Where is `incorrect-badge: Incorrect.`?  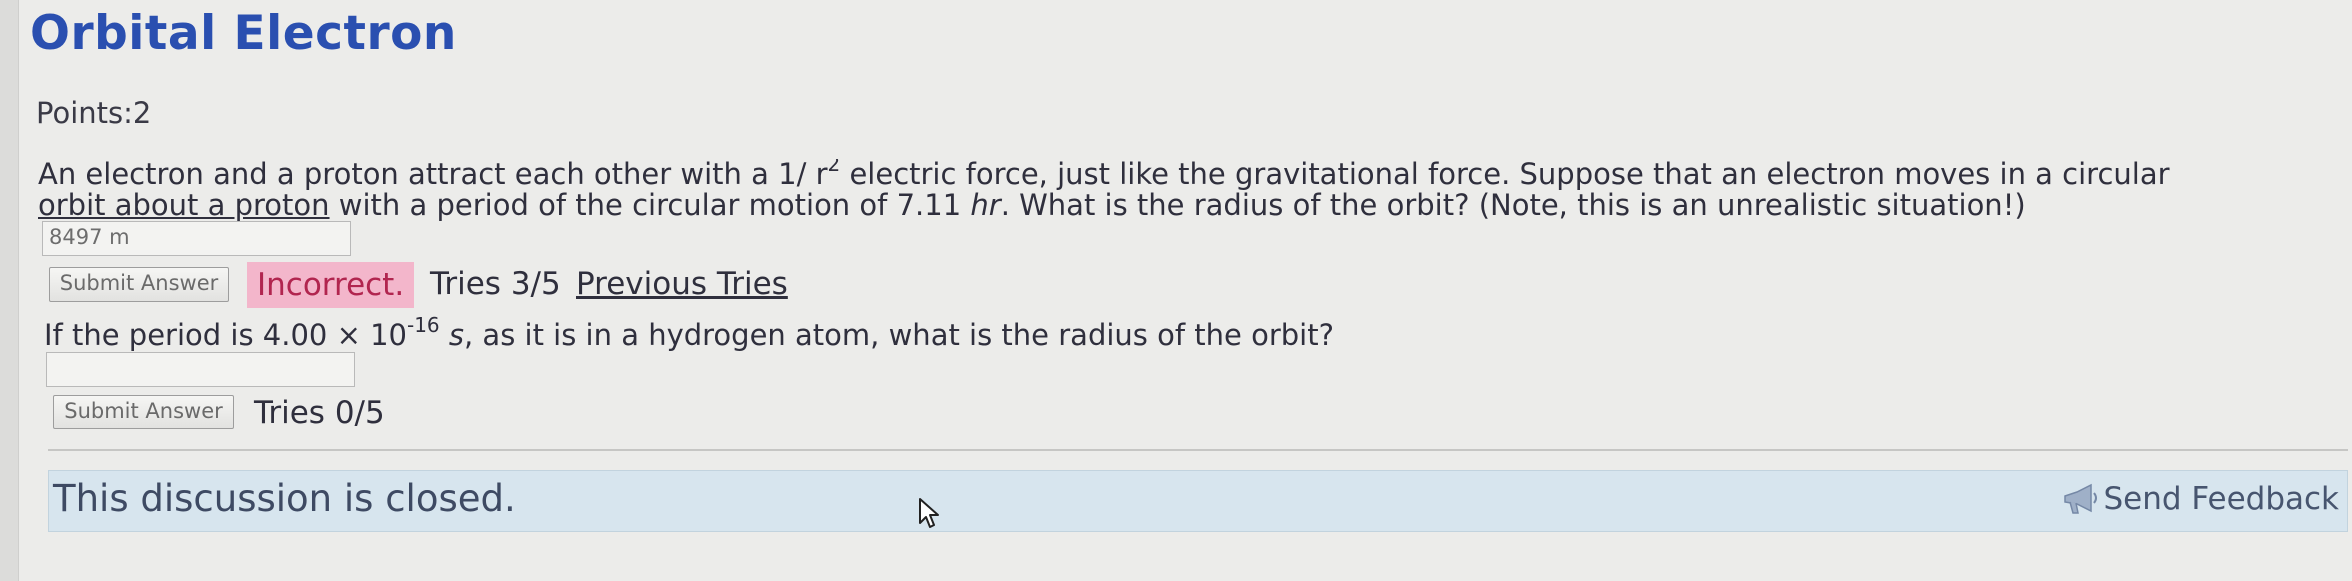
incorrect-badge: Incorrect. is located at coordinates (331, 285).